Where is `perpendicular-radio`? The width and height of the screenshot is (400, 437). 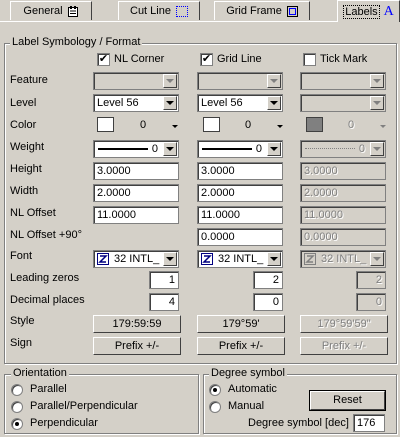
perpendicular-radio is located at coordinates (17, 424).